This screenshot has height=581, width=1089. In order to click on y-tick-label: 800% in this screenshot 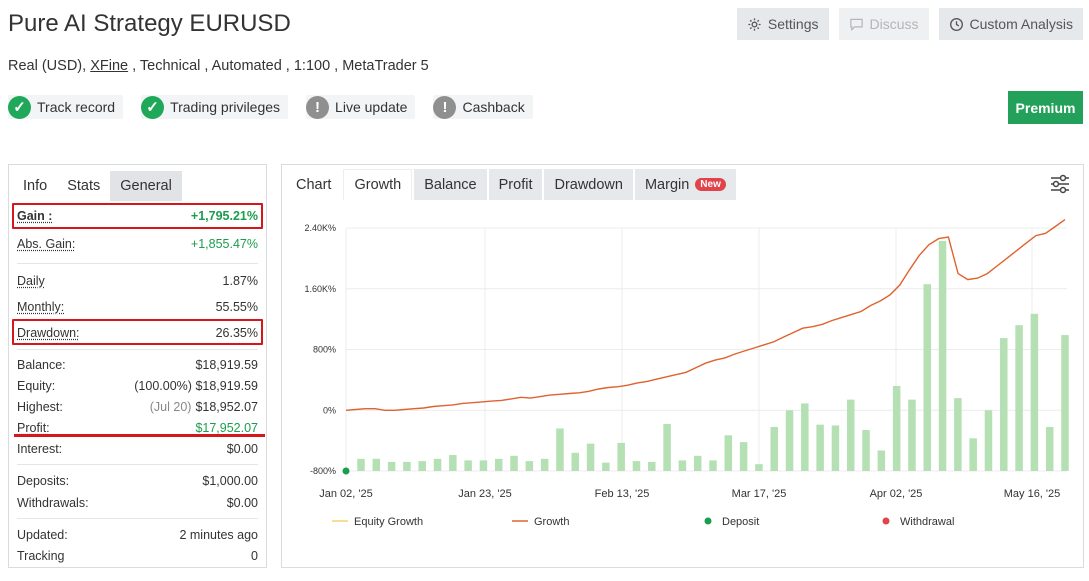, I will do `click(324, 350)`.